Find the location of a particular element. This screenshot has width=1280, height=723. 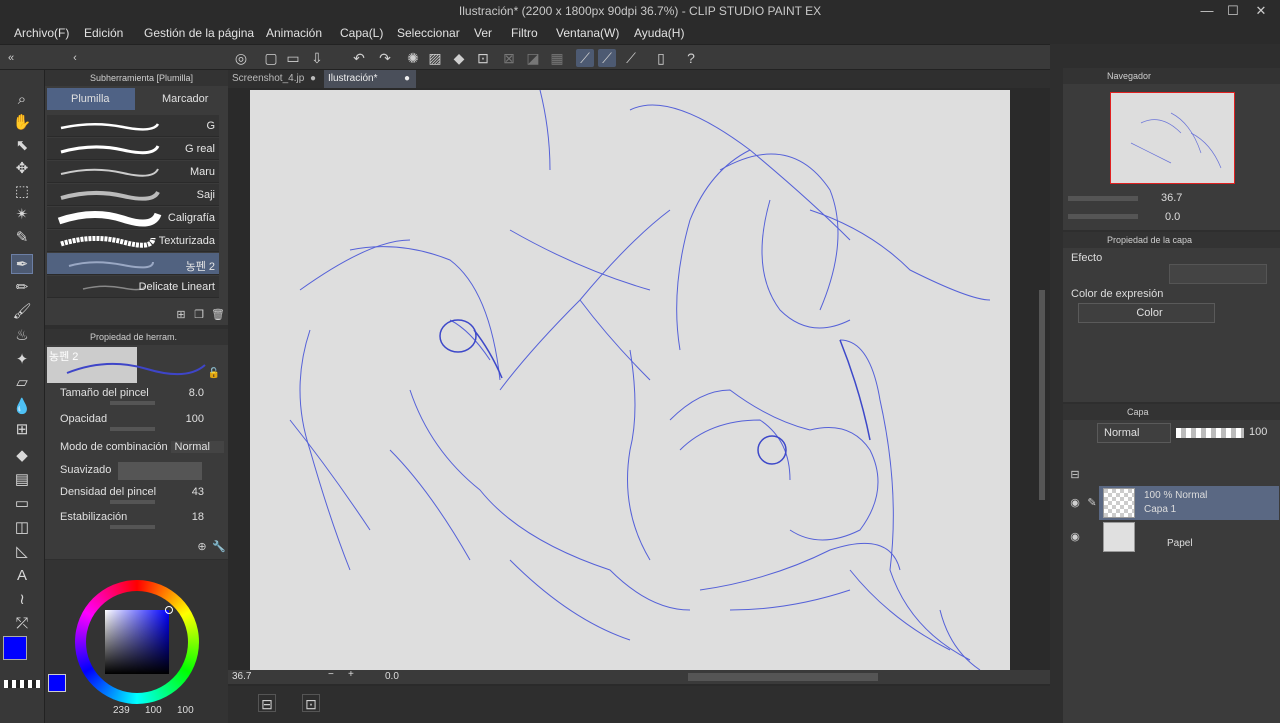

brightness-value: 100 is located at coordinates (185, 710).